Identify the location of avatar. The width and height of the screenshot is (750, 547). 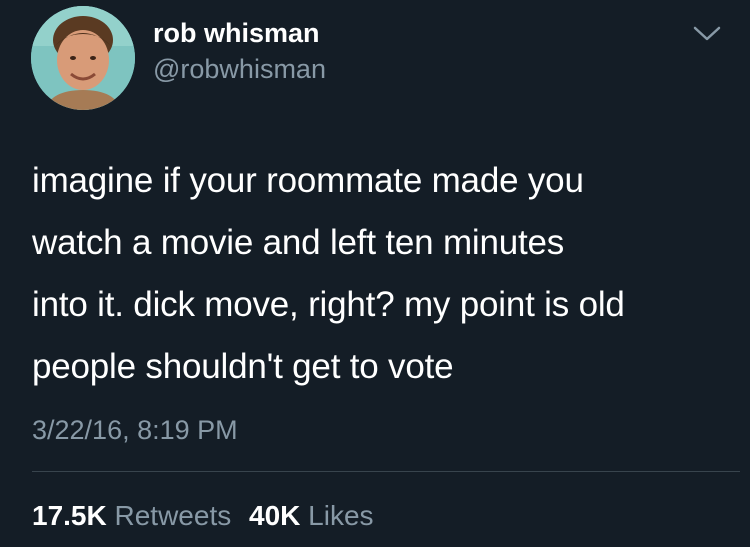
(83, 58).